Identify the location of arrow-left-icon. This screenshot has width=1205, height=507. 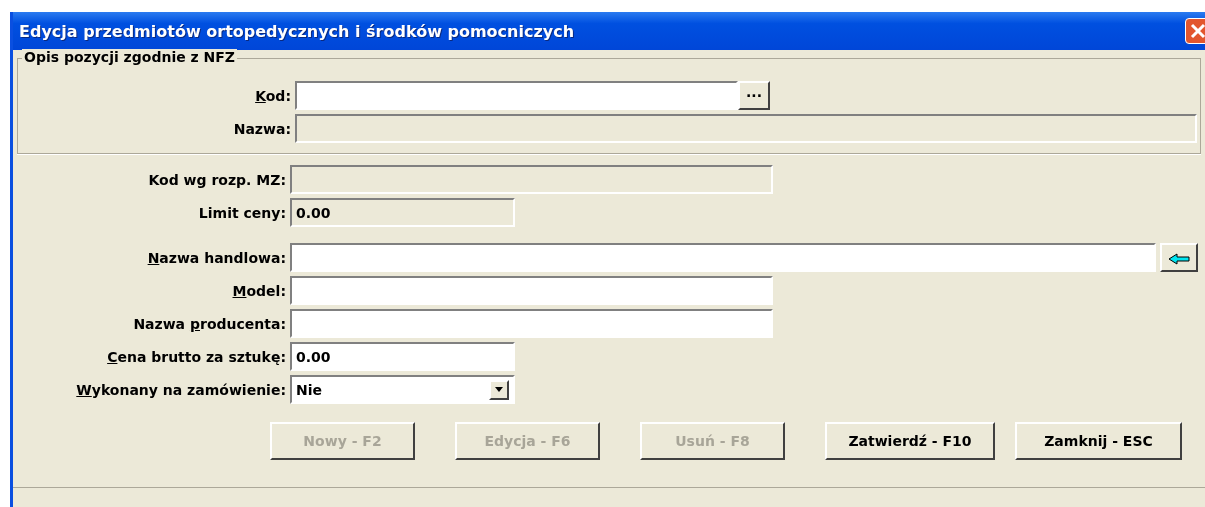
(1179, 258).